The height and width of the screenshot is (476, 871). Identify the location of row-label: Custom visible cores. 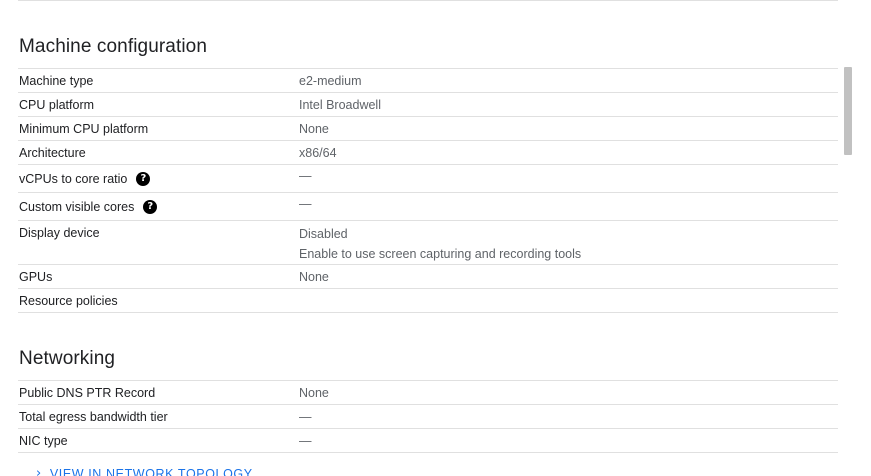
(77, 206).